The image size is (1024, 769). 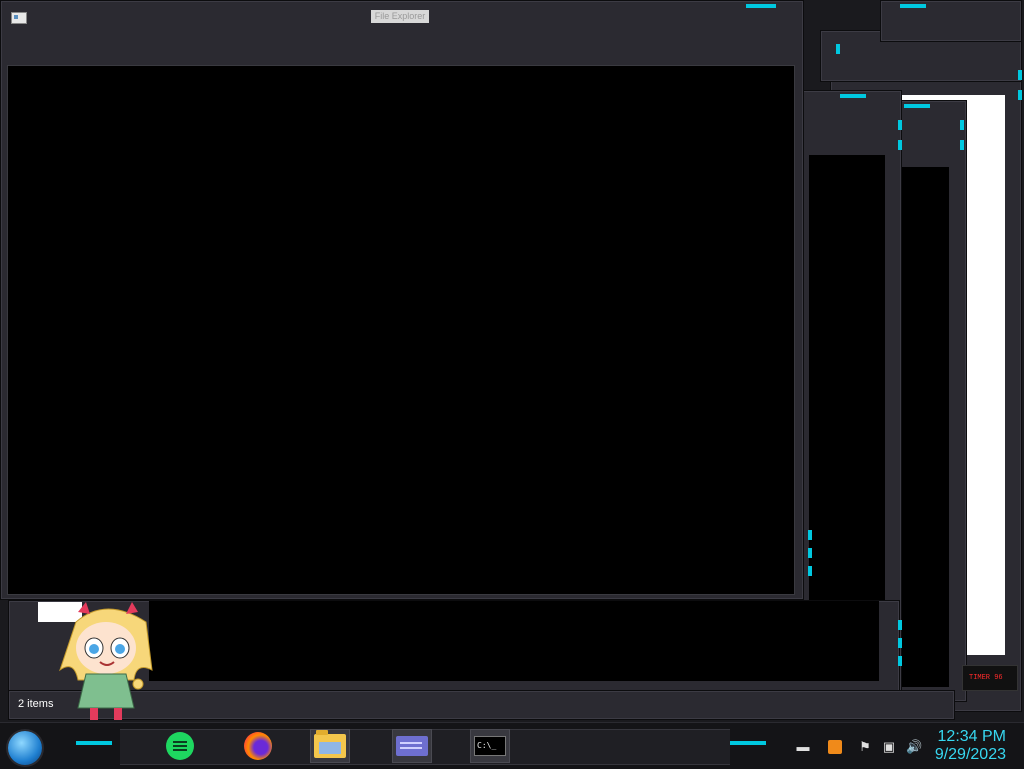 I want to click on terminal-icon: C:\_, so click(x=490, y=746).